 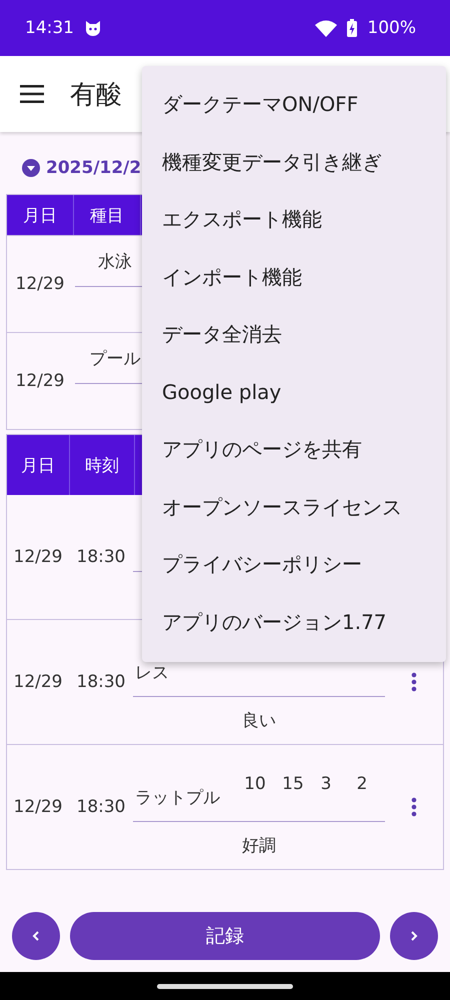 What do you see at coordinates (294, 105) in the screenshot?
I see `menu-item: ダークテーマON/OFF` at bounding box center [294, 105].